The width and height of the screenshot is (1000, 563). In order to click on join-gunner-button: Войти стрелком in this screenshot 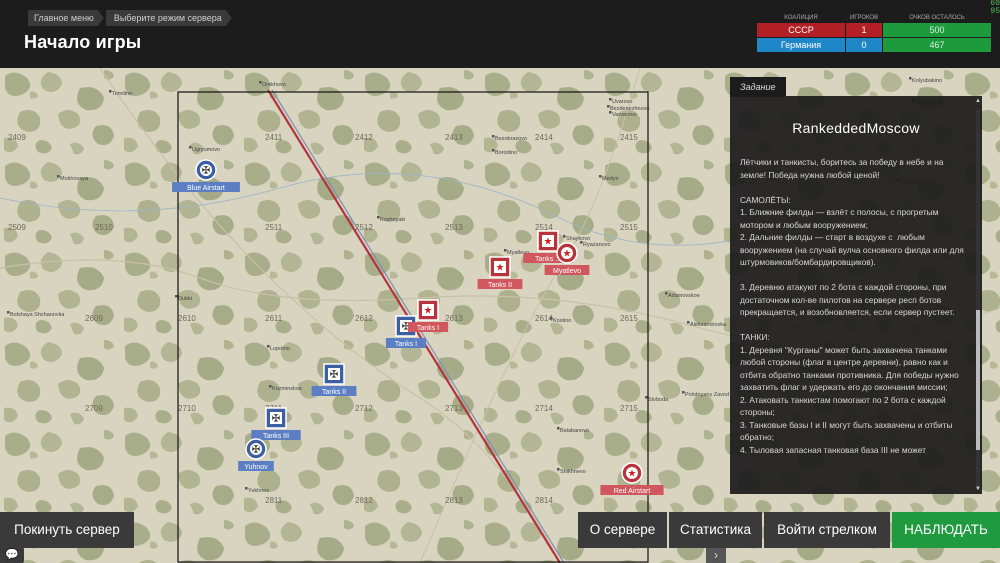, I will do `click(827, 530)`.